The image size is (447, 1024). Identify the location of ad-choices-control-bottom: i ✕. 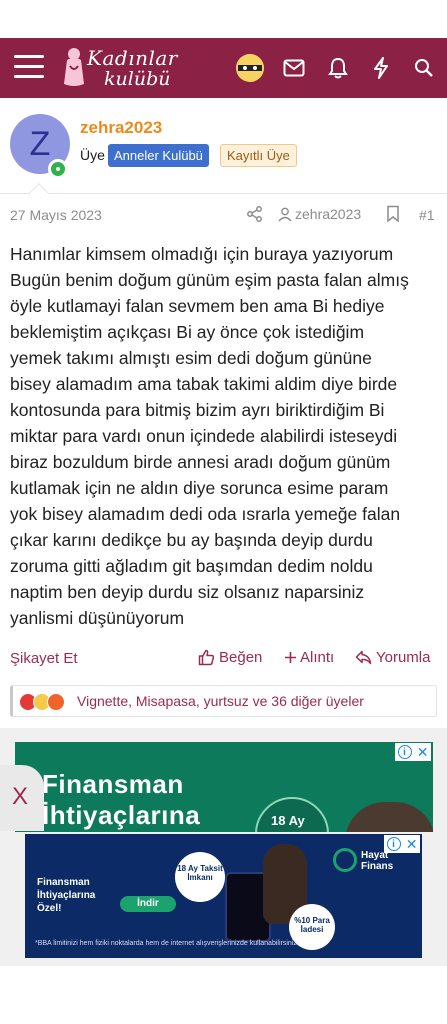
(402, 844).